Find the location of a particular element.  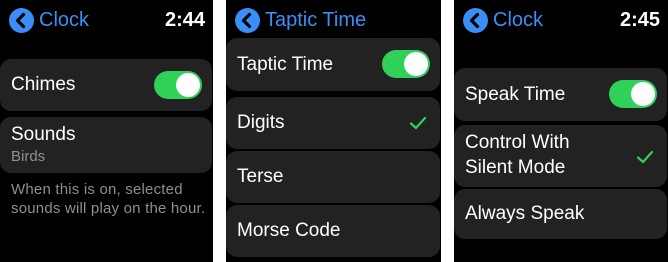

clock-time: 2:45 is located at coordinates (639, 20).